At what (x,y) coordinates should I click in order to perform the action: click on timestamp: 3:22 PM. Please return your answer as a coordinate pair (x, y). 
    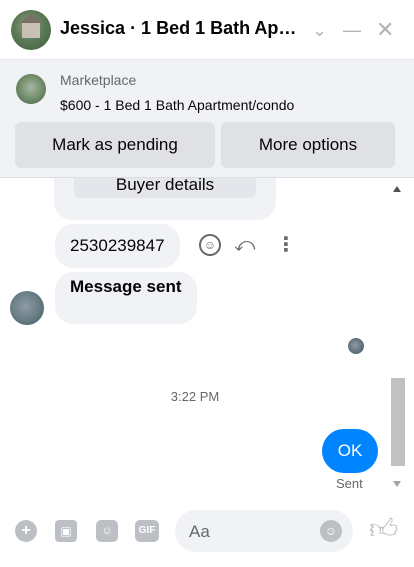
    Looking at the image, I should click on (195, 396).